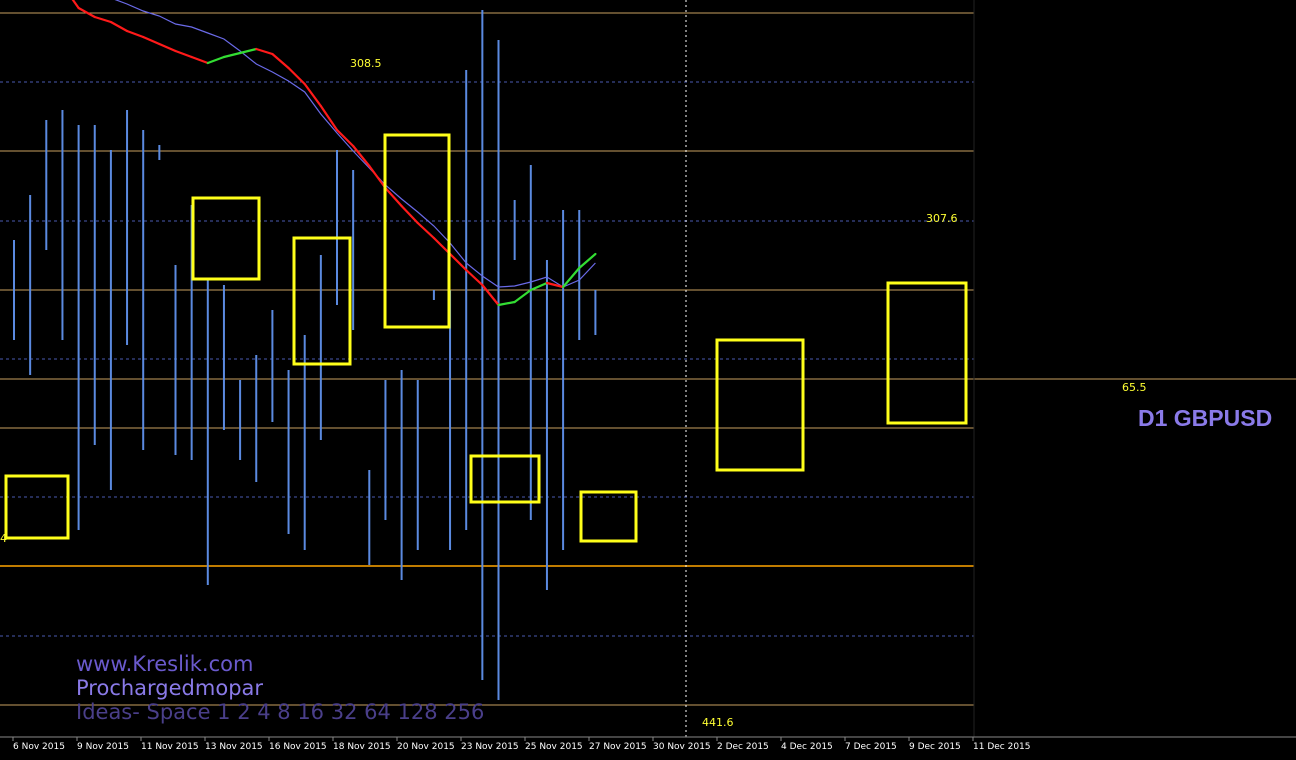 This screenshot has height=760, width=1296. Describe the element at coordinates (935, 747) in the screenshot. I see `x-tick-label-14: 9 Dec 2015` at that location.